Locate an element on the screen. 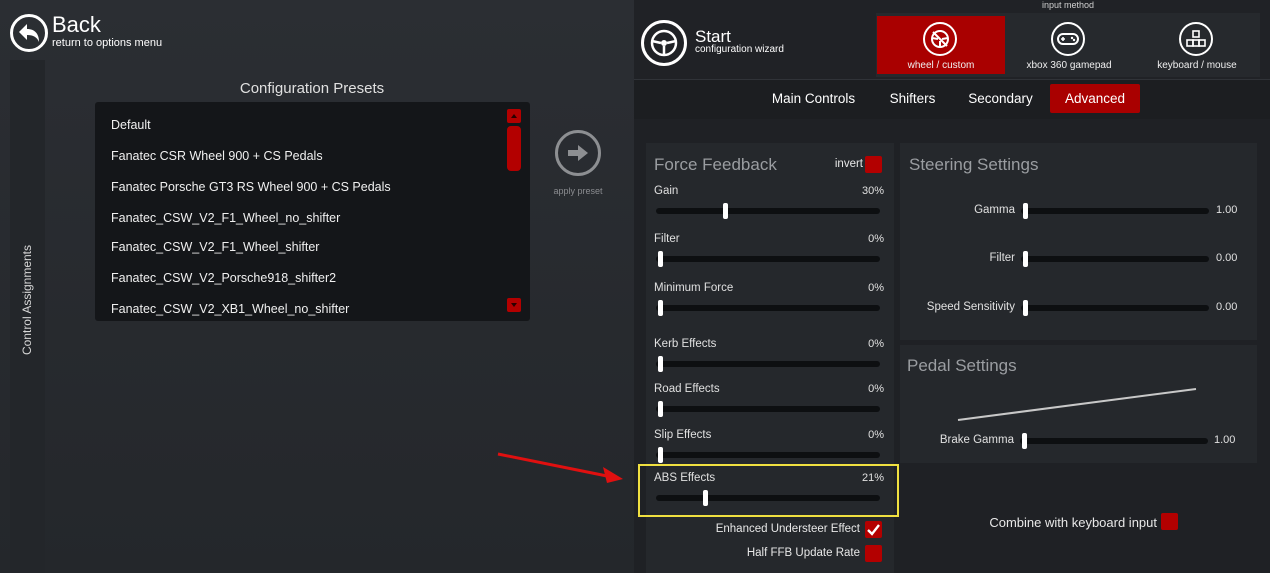  enhanced-understeer-label: Enhanced Understeer Effect is located at coordinates (787, 529).